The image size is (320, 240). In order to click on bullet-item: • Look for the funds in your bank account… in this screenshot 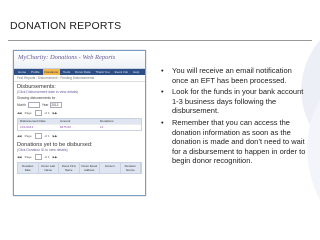, I will do `click(232, 101)`.